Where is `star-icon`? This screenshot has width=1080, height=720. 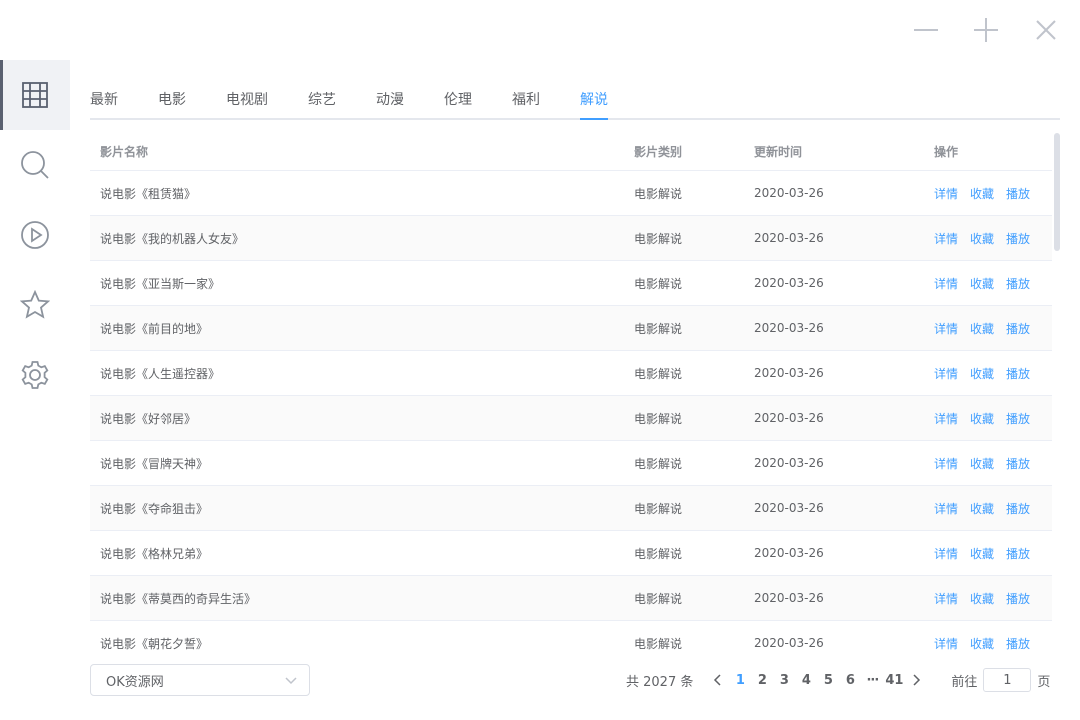 star-icon is located at coordinates (35, 304).